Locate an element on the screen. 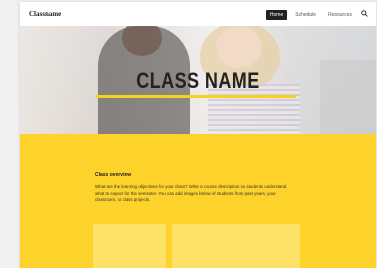  site-brand: Classname is located at coordinates (45, 14).